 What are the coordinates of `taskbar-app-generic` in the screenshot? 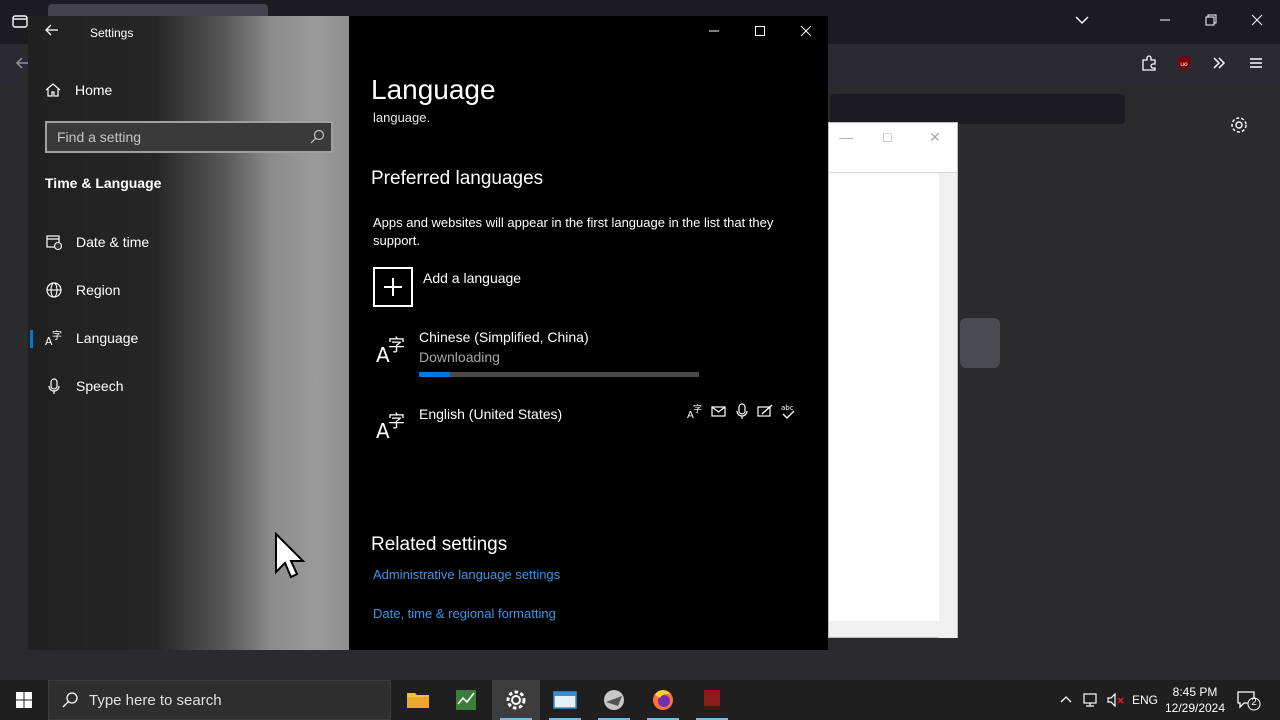 It's located at (614, 700).